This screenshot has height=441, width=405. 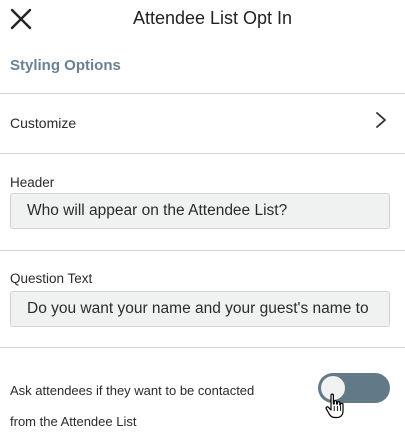 What do you see at coordinates (43, 123) in the screenshot?
I see `customize-label: Customize` at bounding box center [43, 123].